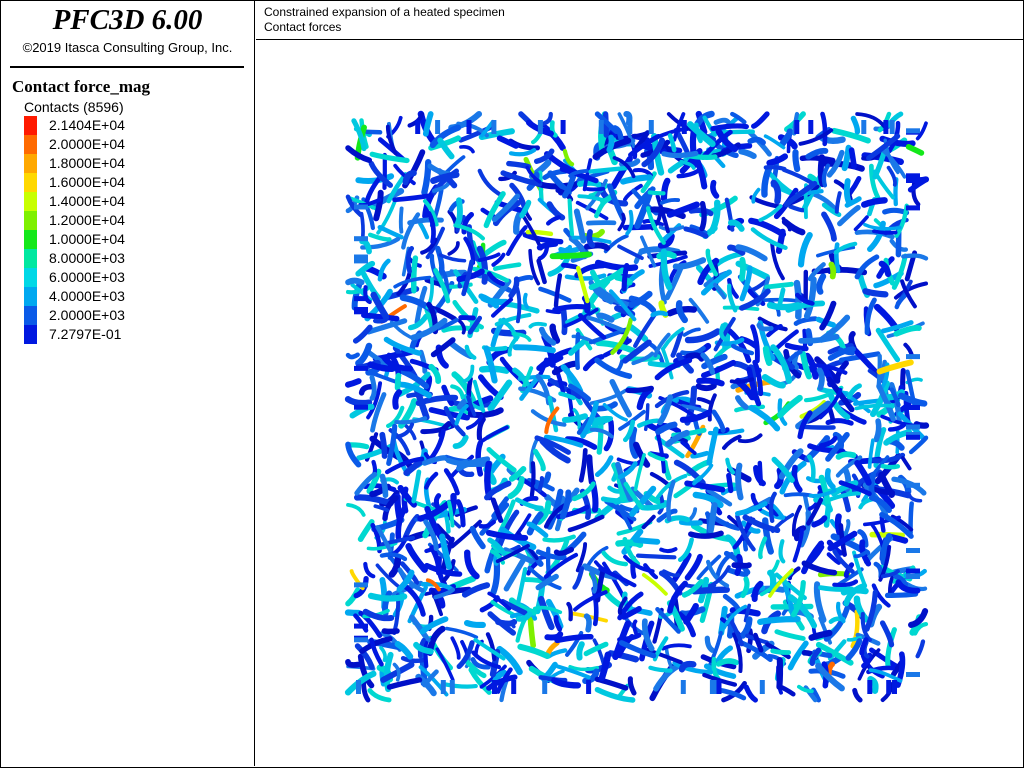 This screenshot has width=1024, height=768. Describe the element at coordinates (87, 258) in the screenshot. I see `legend-label: 8.0000E+03` at that location.